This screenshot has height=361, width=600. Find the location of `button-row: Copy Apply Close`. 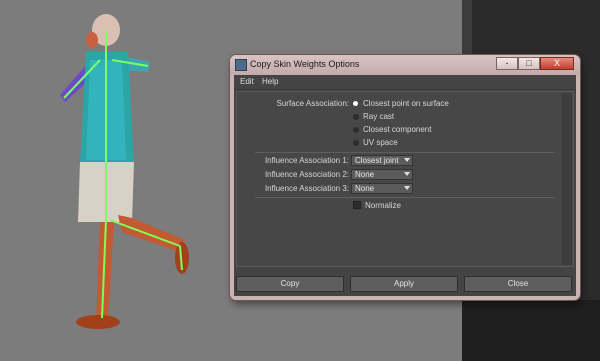

button-row: Copy Apply Close is located at coordinates (405, 286).